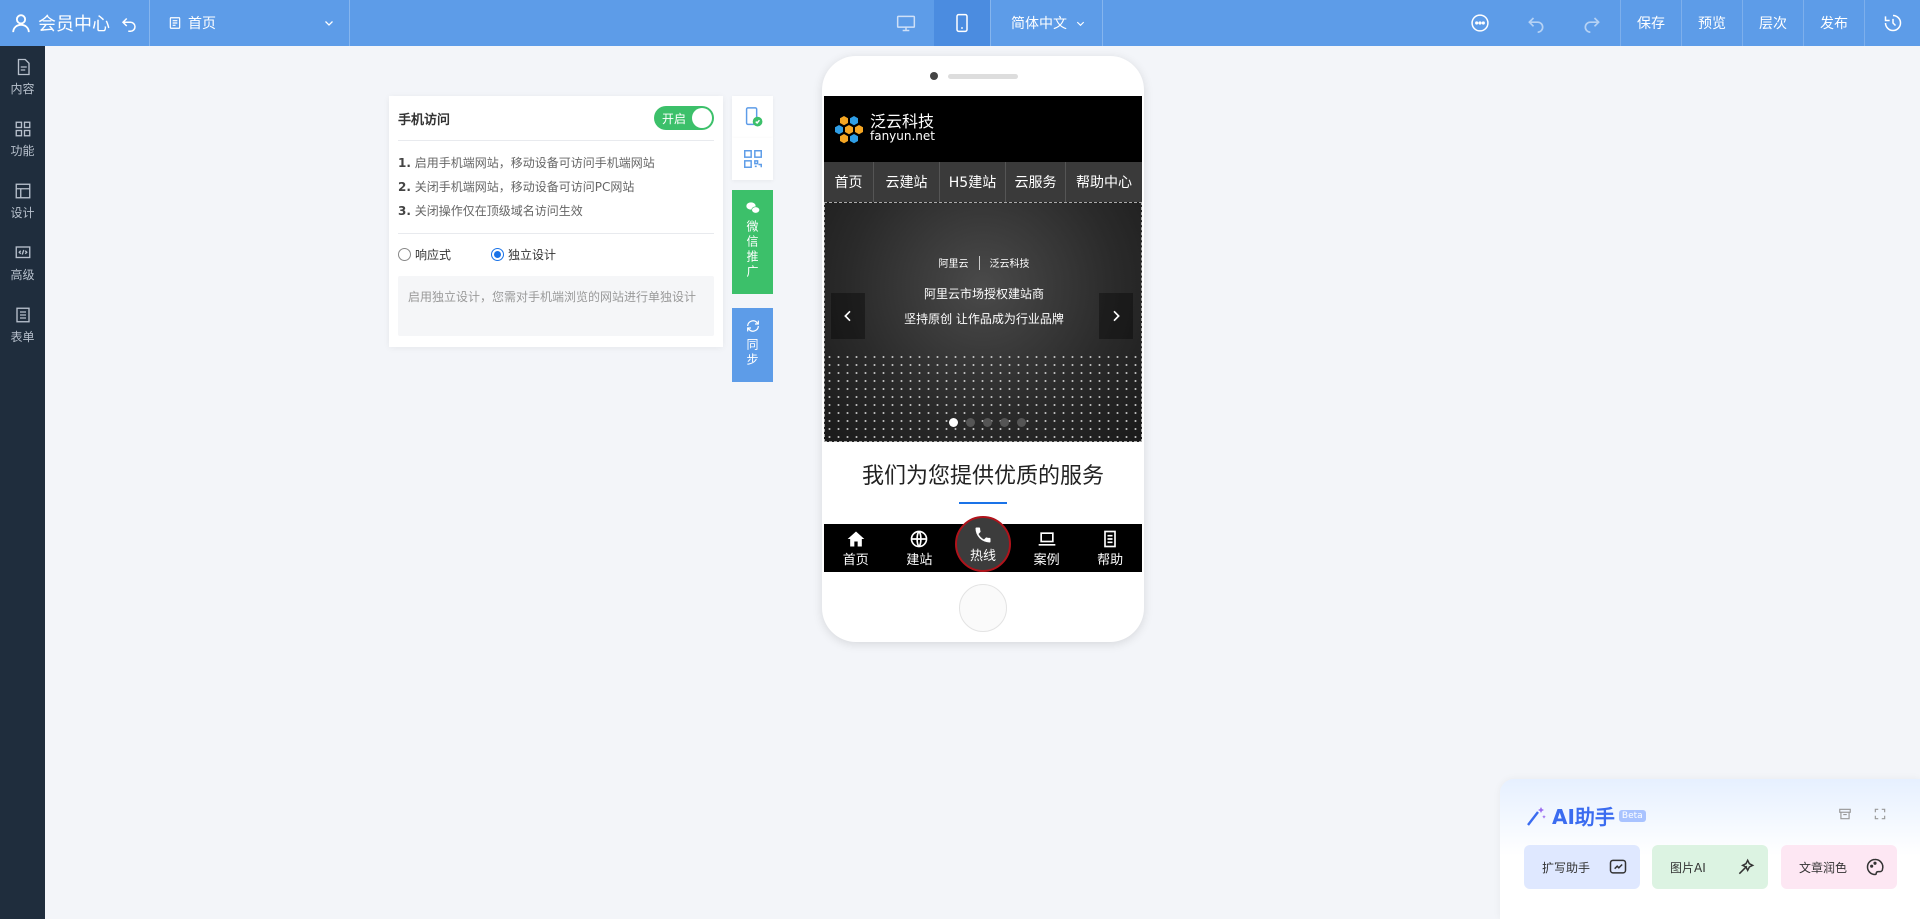  What do you see at coordinates (953, 264) in the screenshot?
I see `banner-brand-a: 阿里云` at bounding box center [953, 264].